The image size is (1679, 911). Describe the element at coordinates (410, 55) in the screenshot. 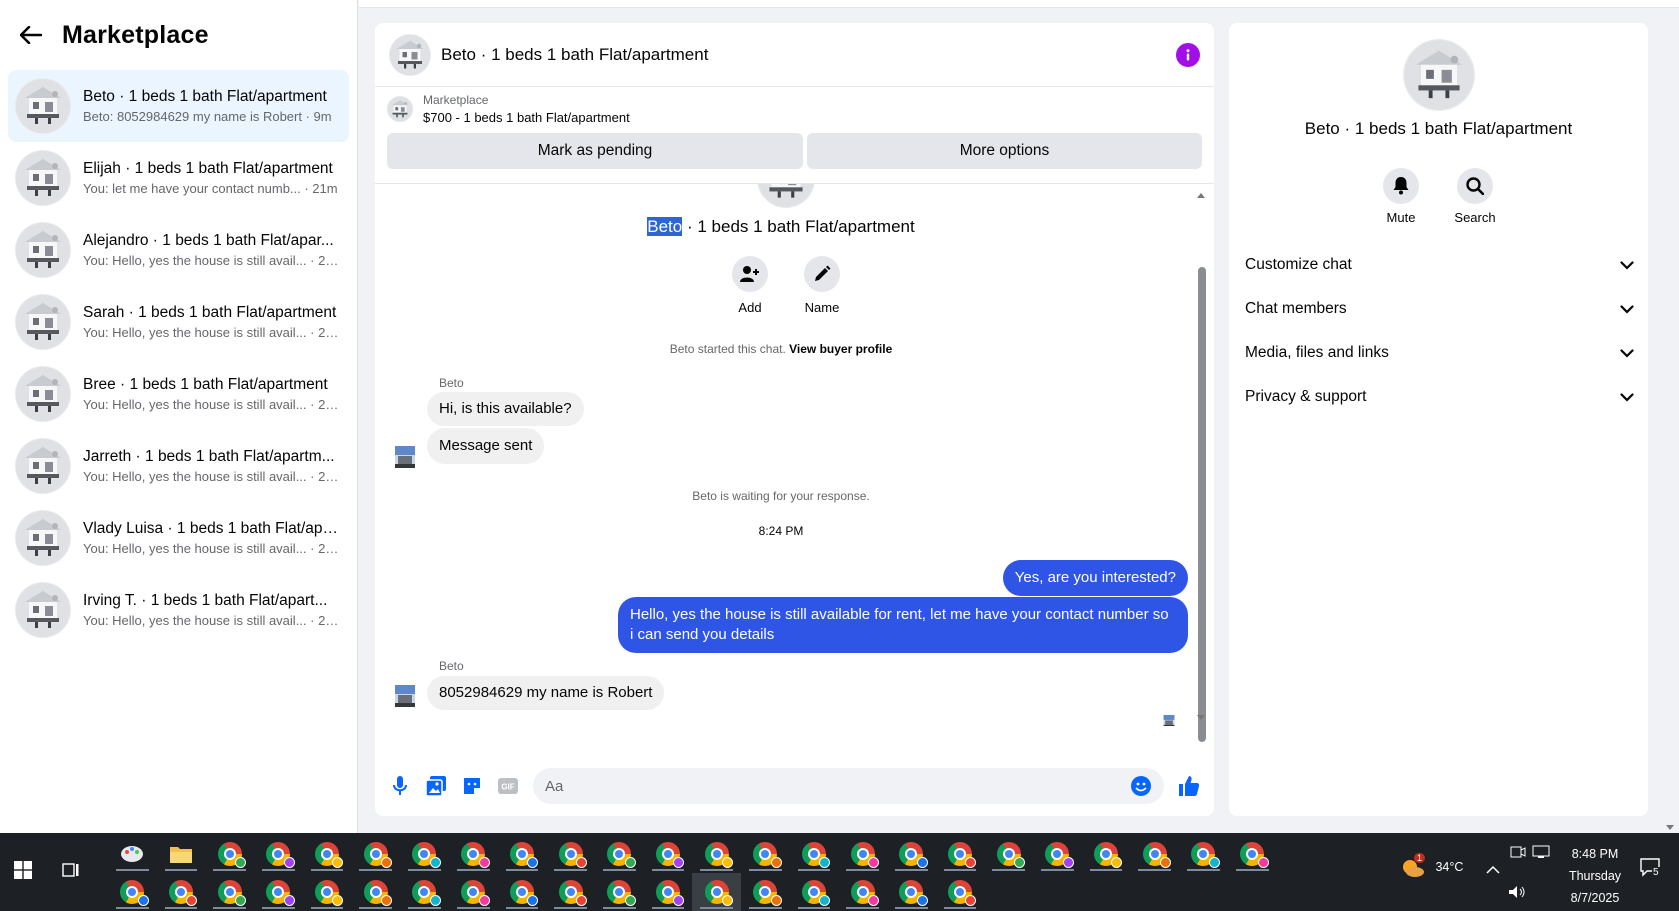

I see `chat-header-avatar` at that location.